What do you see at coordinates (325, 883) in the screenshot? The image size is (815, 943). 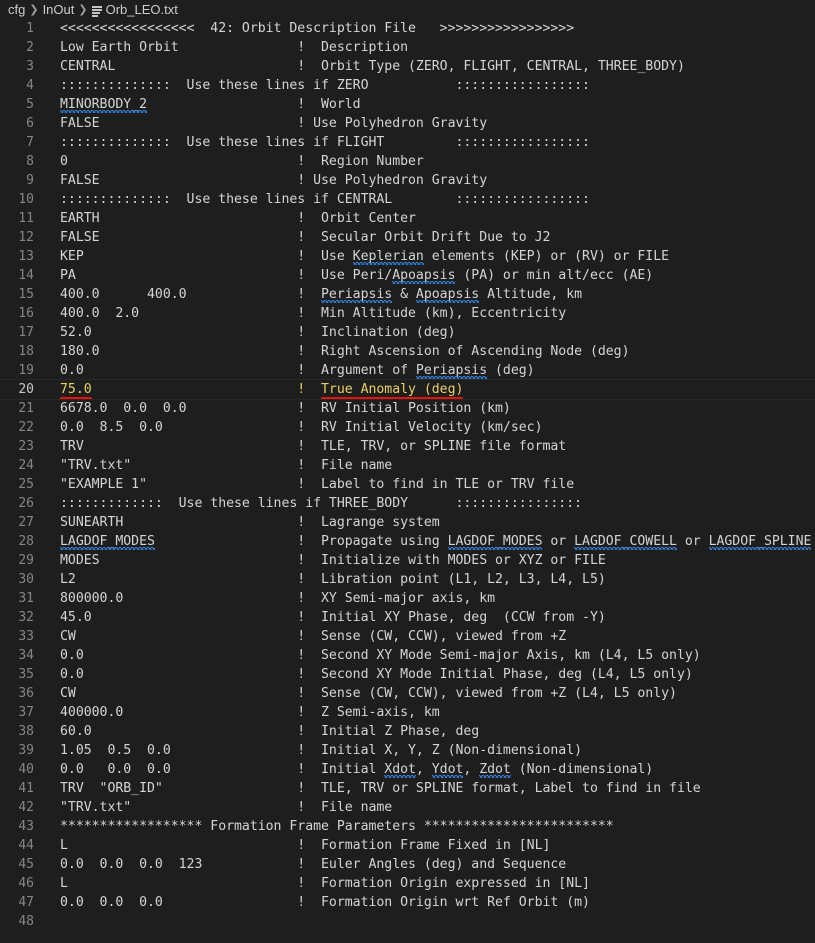 I see `line-text: L ! Formation Origin expressed in [NL]` at bounding box center [325, 883].